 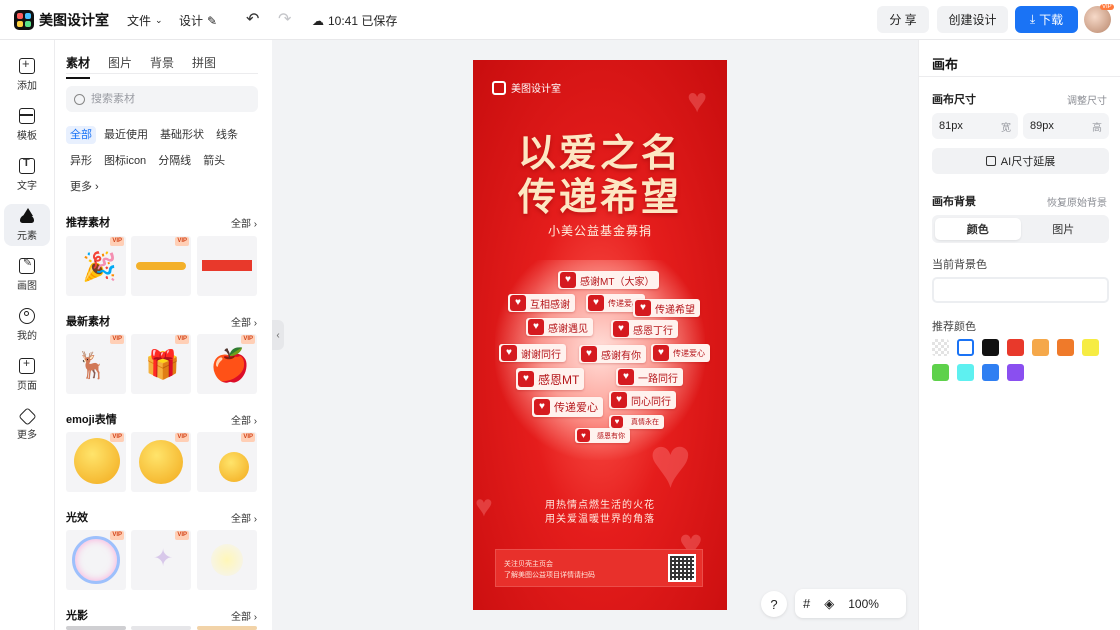 I want to click on chip-basic-shapes: 基础形状, so click(x=182, y=135).